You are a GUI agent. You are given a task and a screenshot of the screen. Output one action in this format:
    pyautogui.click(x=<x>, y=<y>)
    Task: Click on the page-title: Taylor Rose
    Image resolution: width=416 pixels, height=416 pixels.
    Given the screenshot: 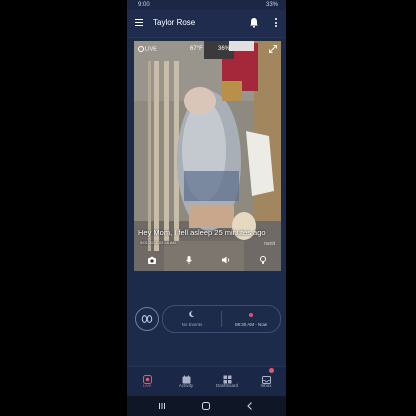 What is the action you would take?
    pyautogui.click(x=174, y=22)
    